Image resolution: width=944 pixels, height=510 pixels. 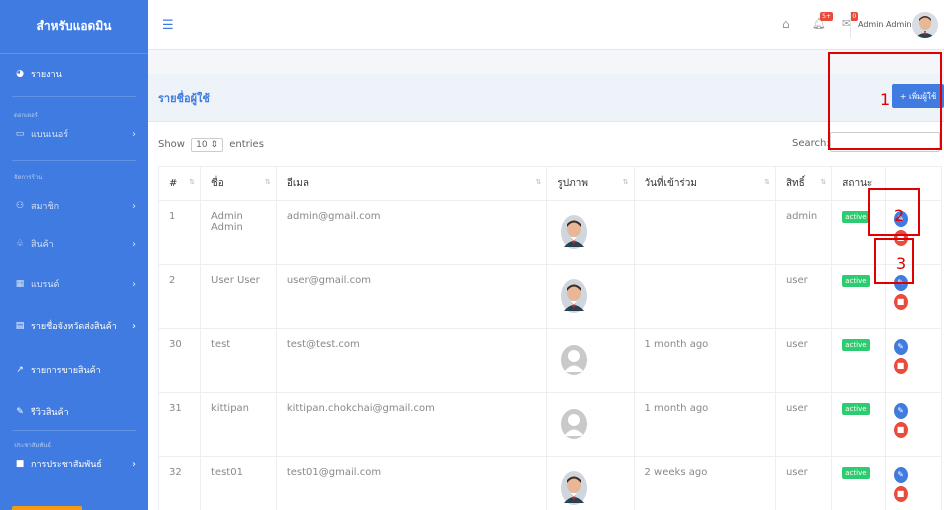 What do you see at coordinates (74, 464) in the screenshot?
I see `sidebar-item-pr: ■ การประชาสัมพันธ์ ›` at bounding box center [74, 464].